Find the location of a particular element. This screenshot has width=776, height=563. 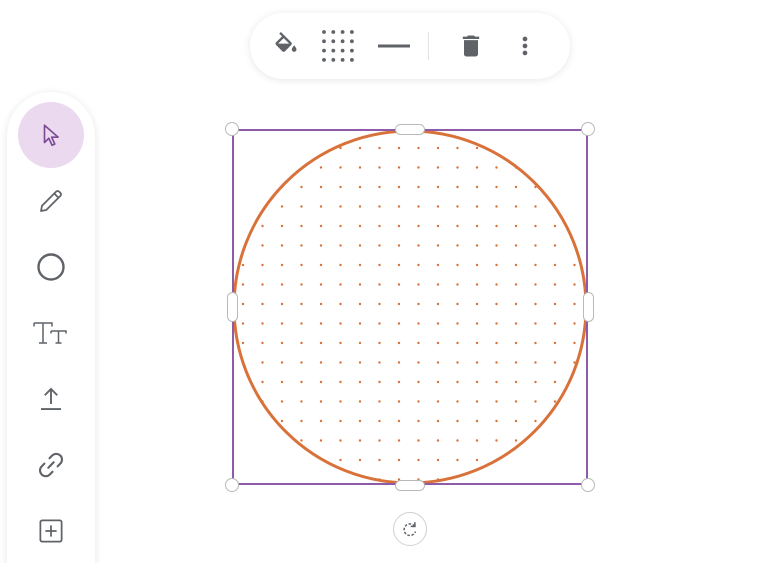

rotate-icon is located at coordinates (410, 529).